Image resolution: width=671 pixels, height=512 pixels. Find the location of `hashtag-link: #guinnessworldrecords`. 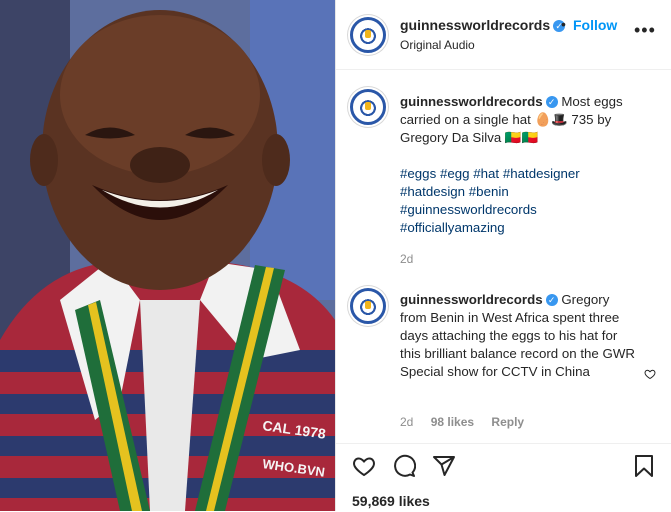

hashtag-link: #guinnessworldrecords is located at coordinates (468, 209).